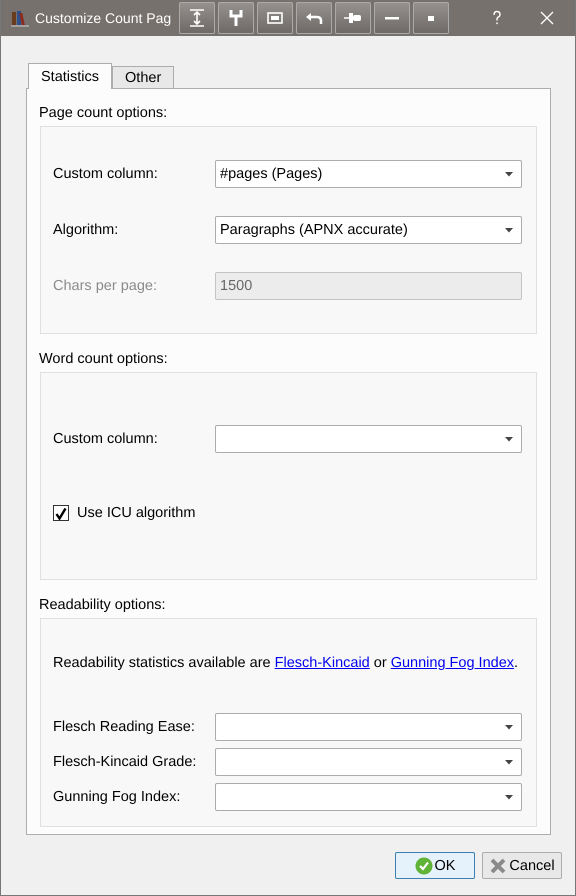 The width and height of the screenshot is (576, 896). What do you see at coordinates (136, 513) in the screenshot?
I see `checkbox-label: Use ICU algorithm` at bounding box center [136, 513].